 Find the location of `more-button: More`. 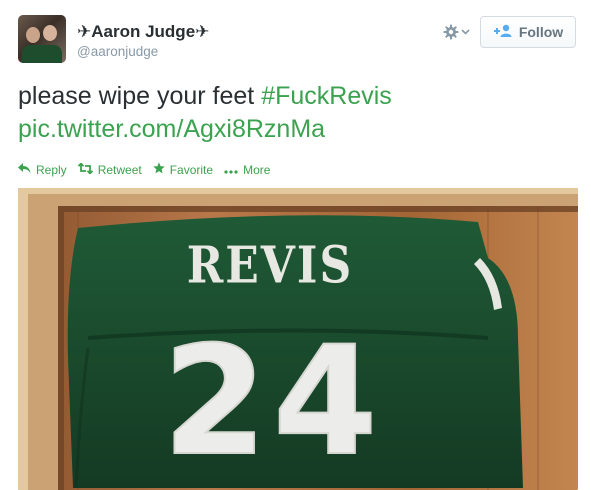

more-button: More is located at coordinates (247, 170).